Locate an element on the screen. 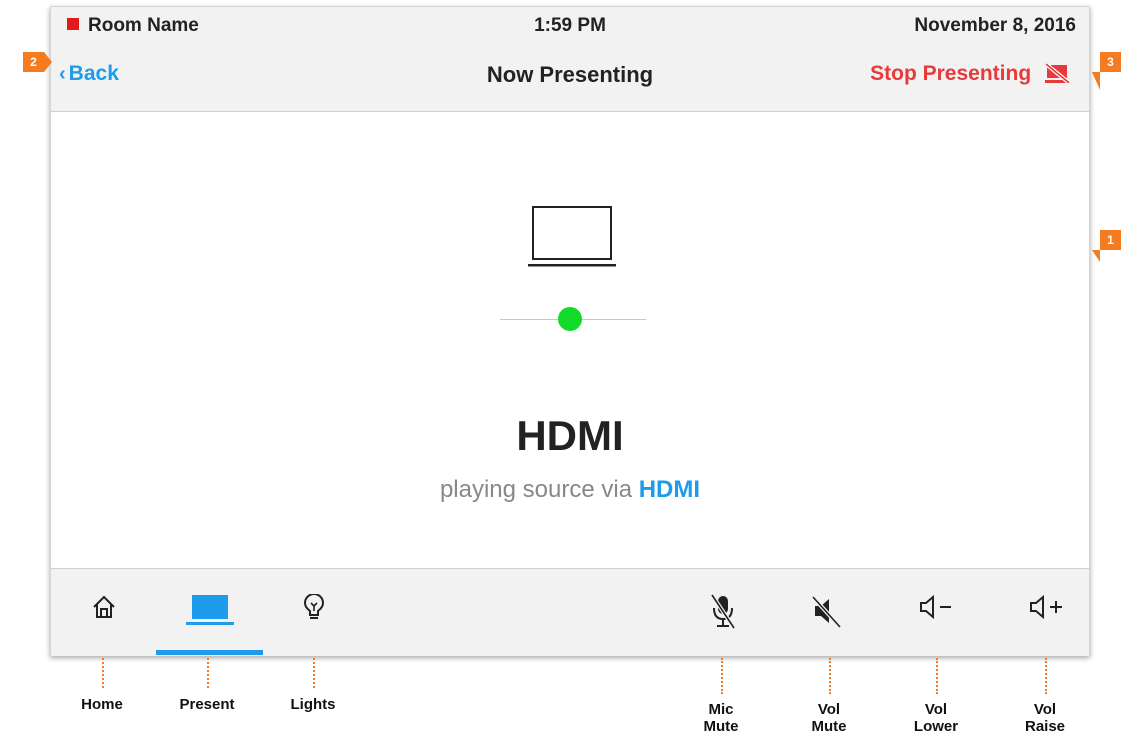 This screenshot has height=735, width=1130. source-title: HDMI is located at coordinates (570, 435).